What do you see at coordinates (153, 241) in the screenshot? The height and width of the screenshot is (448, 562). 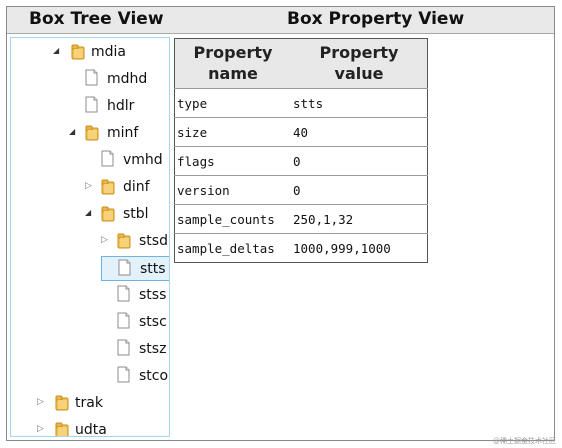 I see `tree-item-label: stsd` at bounding box center [153, 241].